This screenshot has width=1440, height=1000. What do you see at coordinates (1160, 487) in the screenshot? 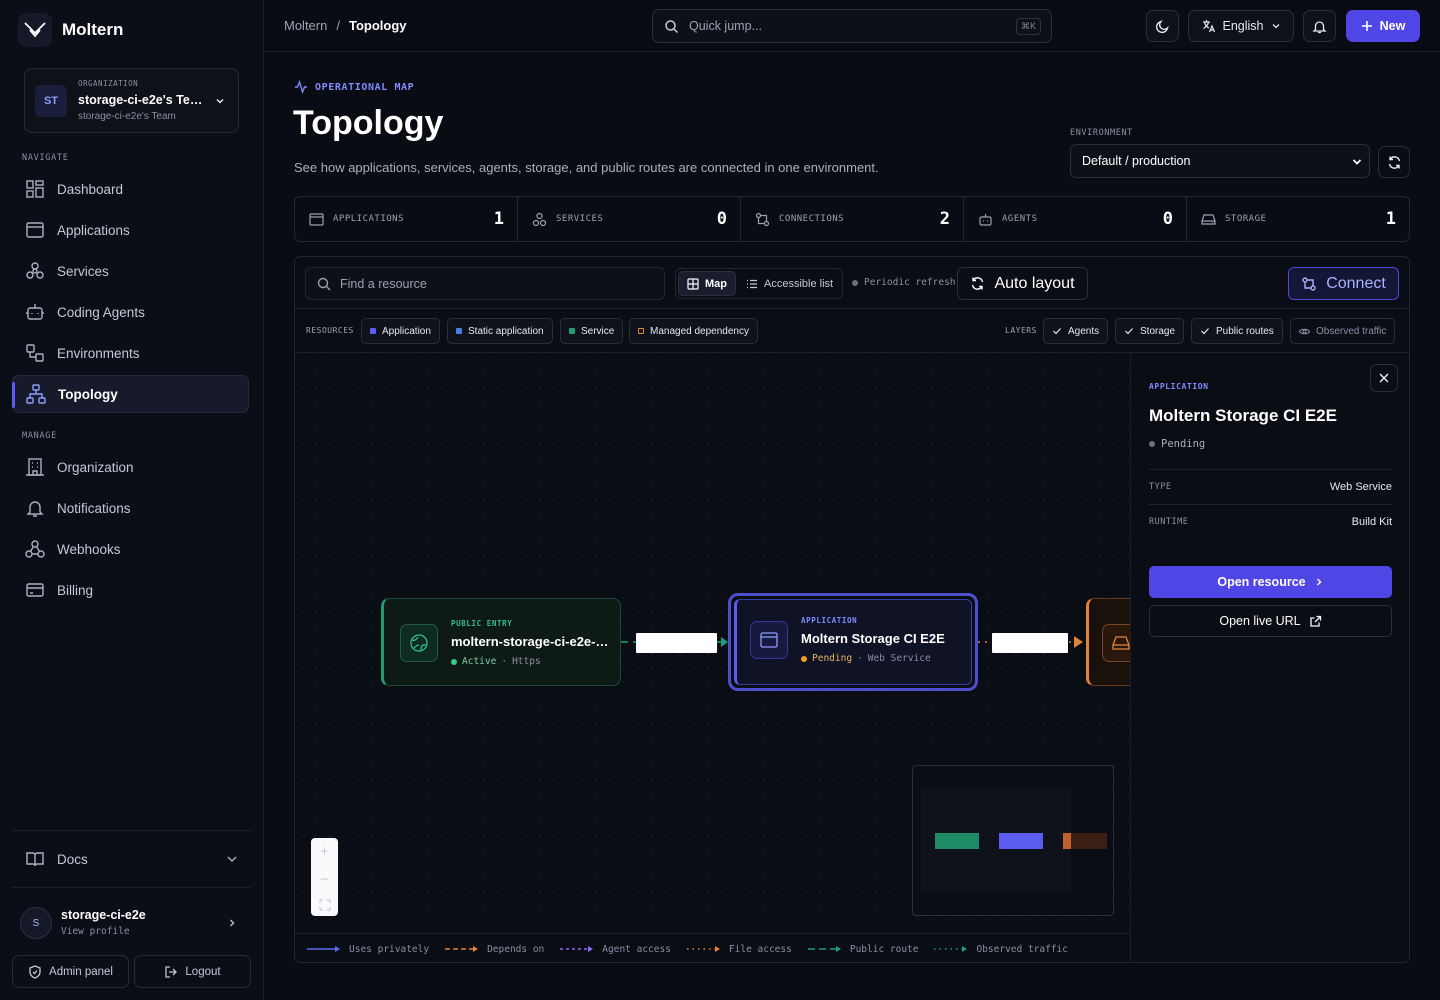
I see `detail-label: TYPE` at bounding box center [1160, 487].